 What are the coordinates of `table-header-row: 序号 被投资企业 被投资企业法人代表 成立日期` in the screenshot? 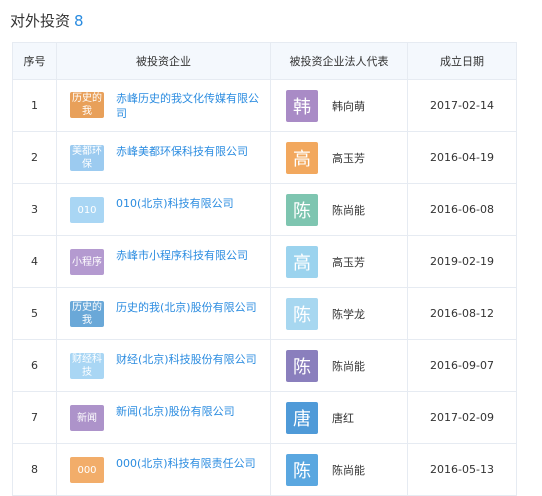 It's located at (264, 61).